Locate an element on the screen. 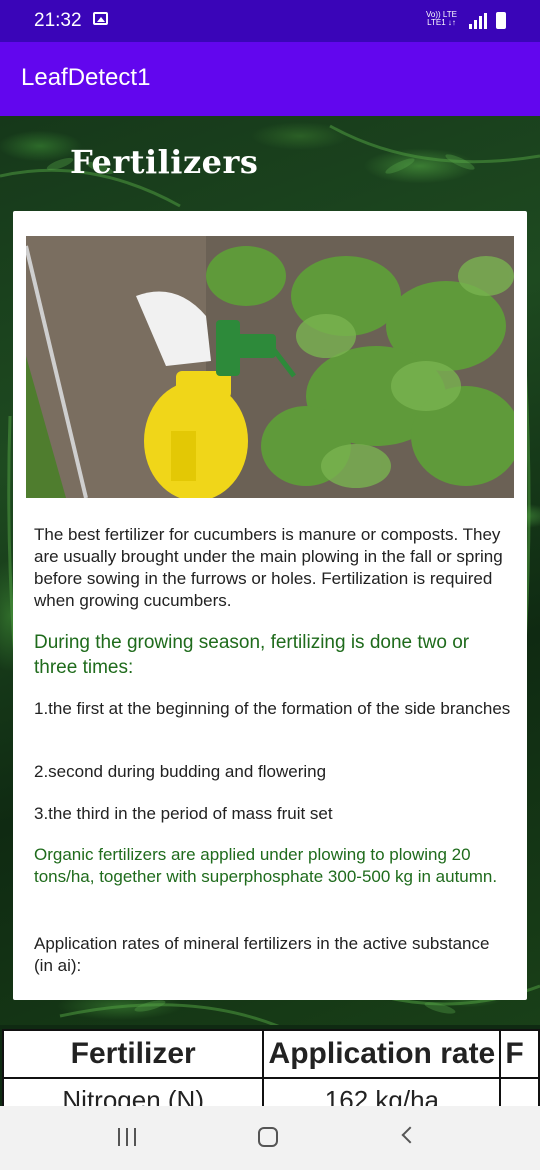  column-header-fertilizer: Fertilizer is located at coordinates (133, 1054).